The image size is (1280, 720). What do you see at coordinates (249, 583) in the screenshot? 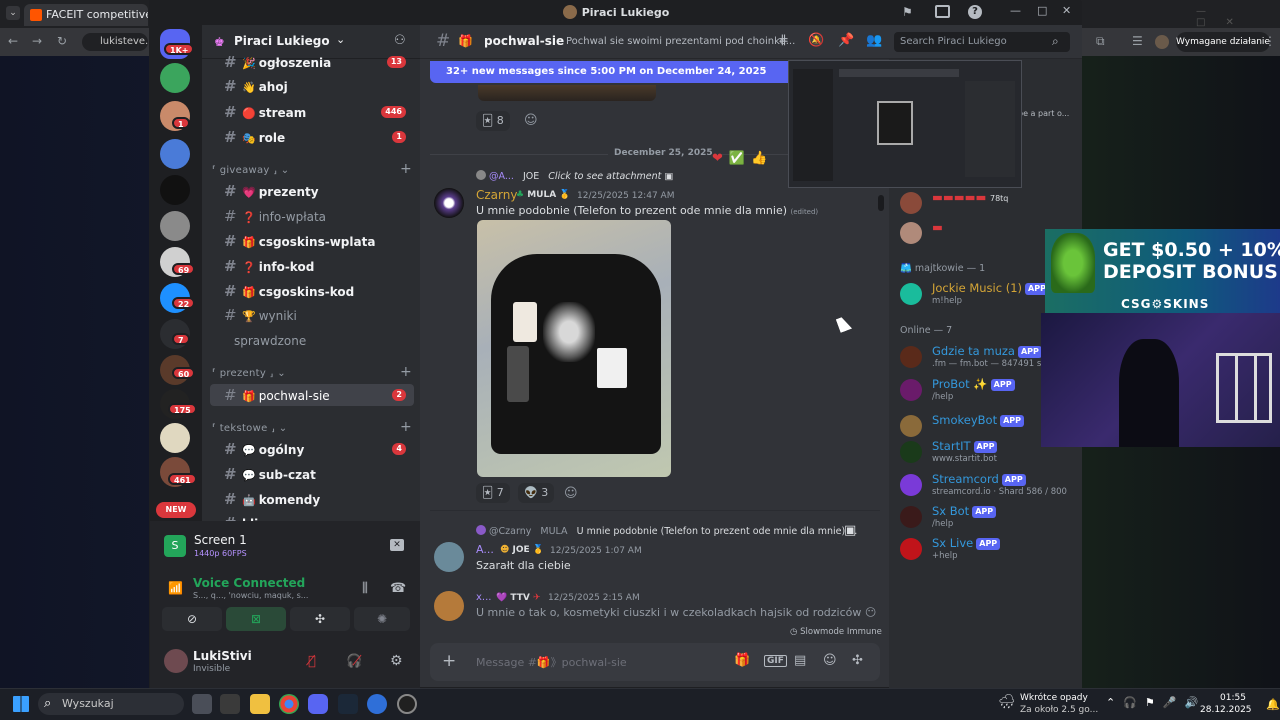
I see `voice-status: Voice Connected` at bounding box center [249, 583].